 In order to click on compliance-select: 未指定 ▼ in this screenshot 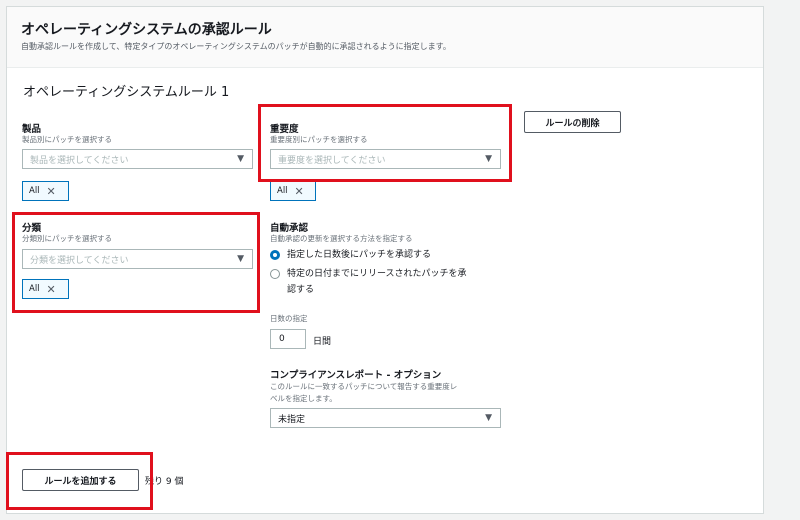, I will do `click(385, 418)`.